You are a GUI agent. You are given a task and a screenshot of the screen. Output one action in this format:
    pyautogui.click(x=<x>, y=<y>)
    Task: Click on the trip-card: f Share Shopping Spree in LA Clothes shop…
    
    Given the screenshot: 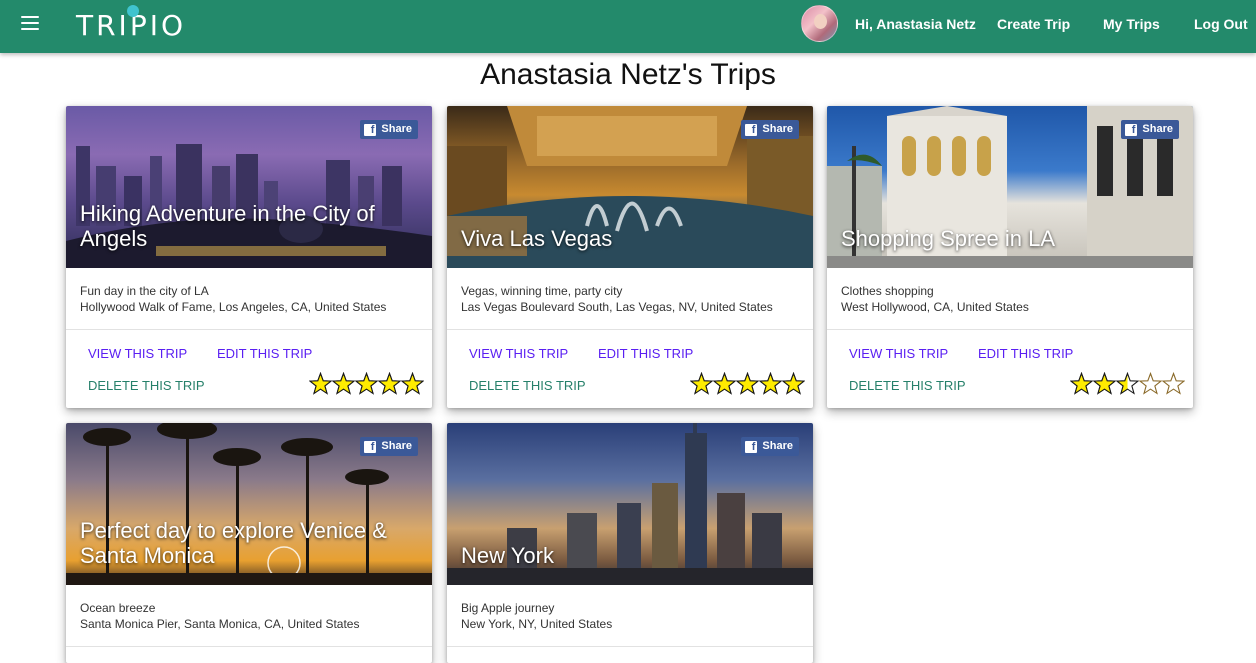 What is the action you would take?
    pyautogui.click(x=1010, y=257)
    